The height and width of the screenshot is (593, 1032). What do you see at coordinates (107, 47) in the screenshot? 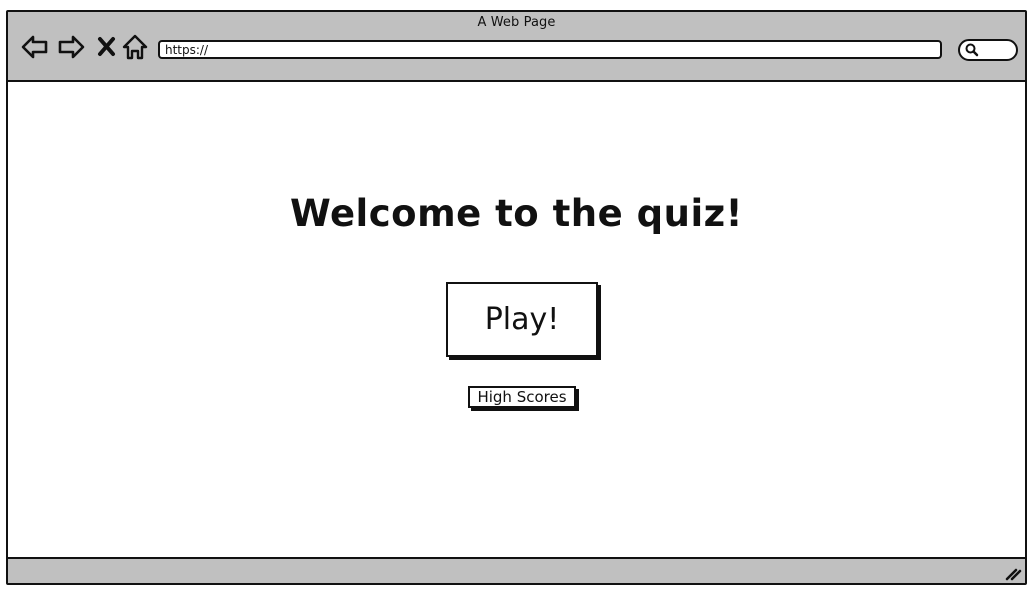
I see `close-icon` at bounding box center [107, 47].